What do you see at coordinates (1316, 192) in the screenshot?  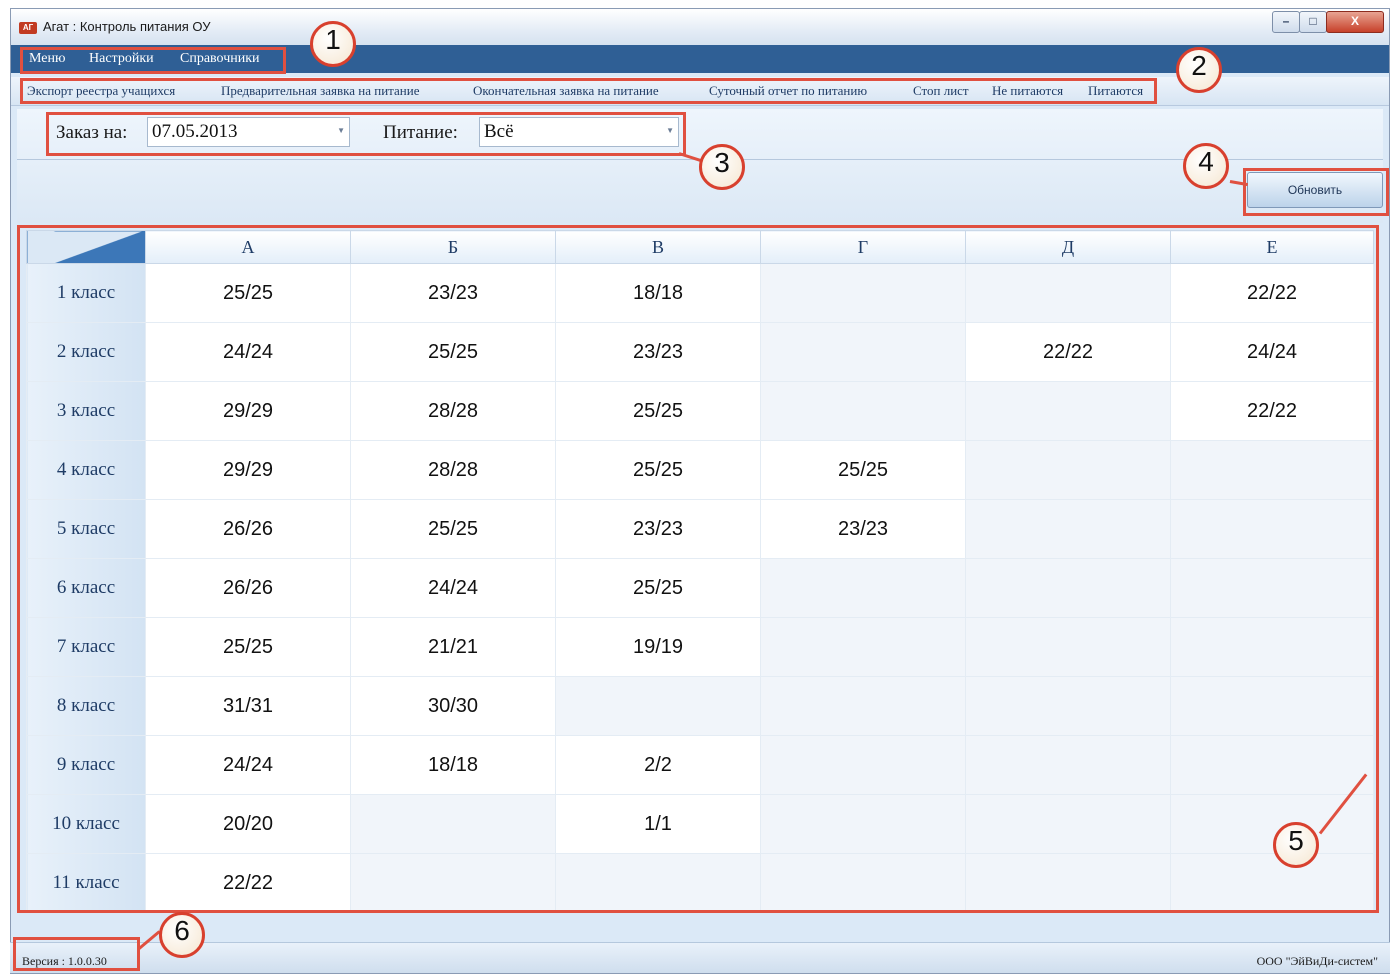 I see `highlight-box-refresh` at bounding box center [1316, 192].